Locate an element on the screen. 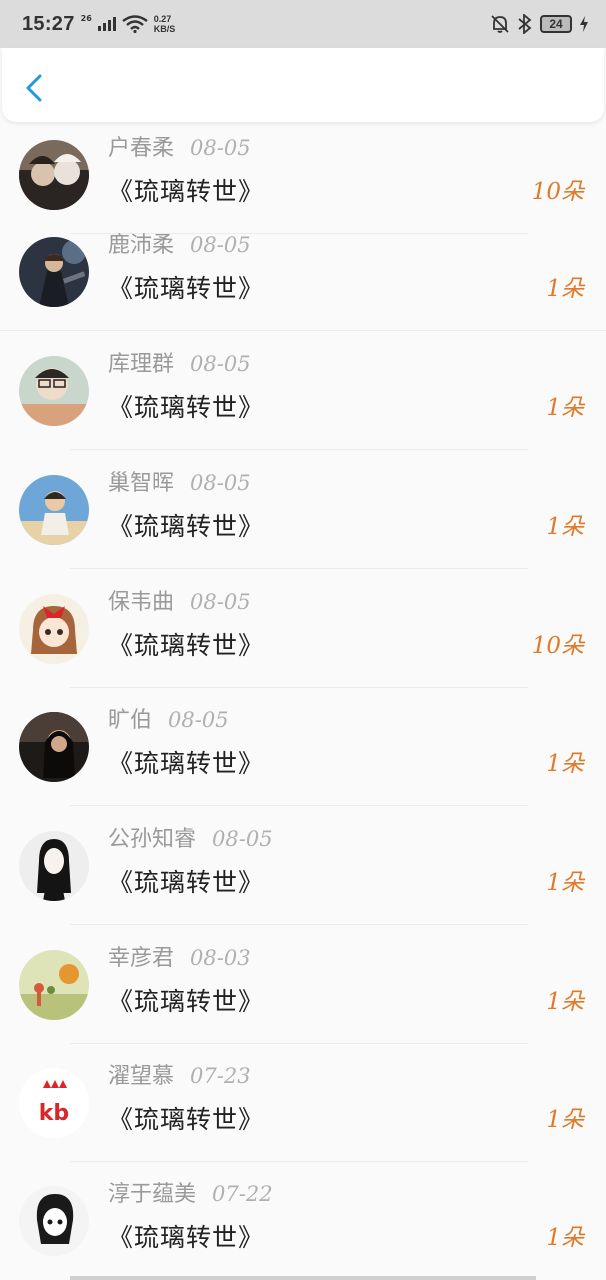 The width and height of the screenshot is (606, 1280). sender-line: 旷伯 08-05 is located at coordinates (168, 718).